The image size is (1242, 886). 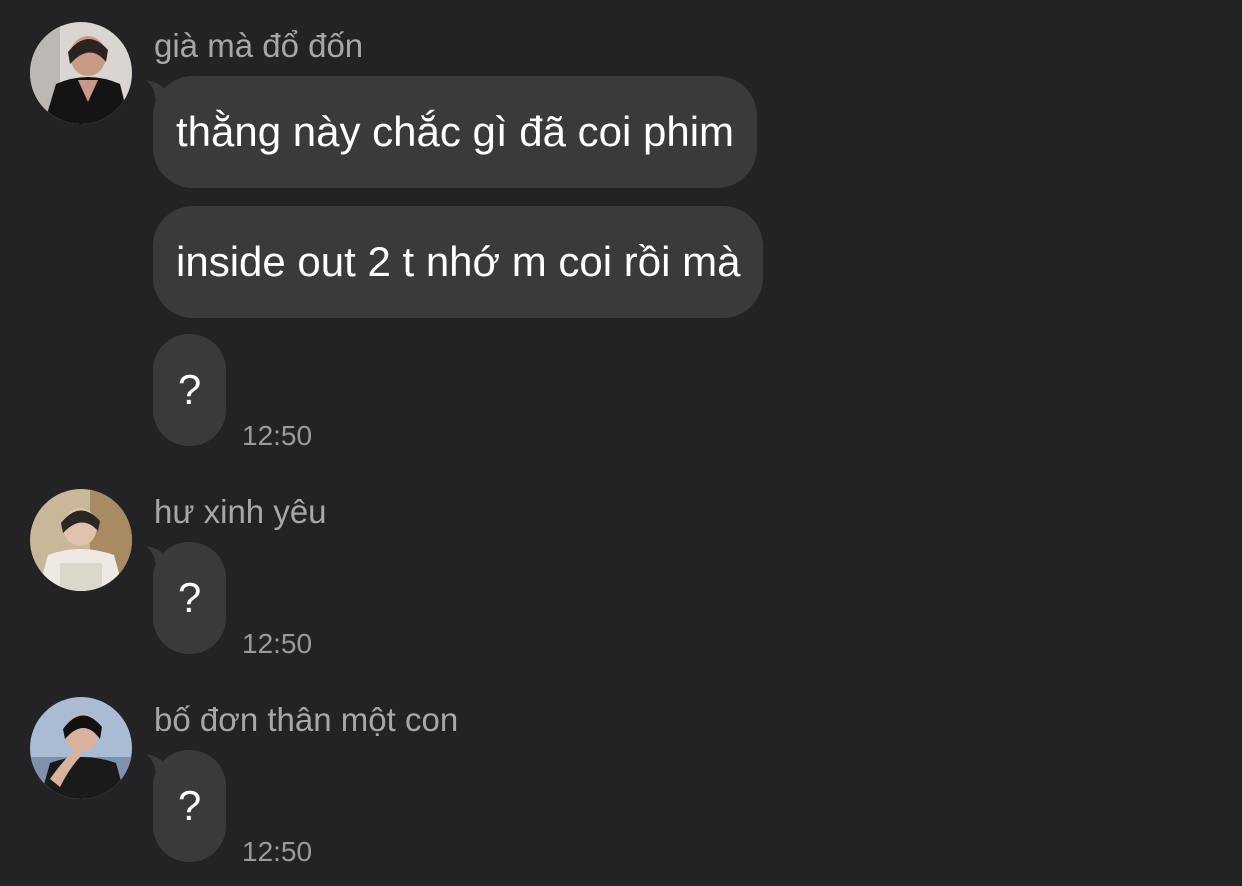 I want to click on message-bubble: inside out 2 t nhớ m coi rồi mà, so click(x=458, y=262).